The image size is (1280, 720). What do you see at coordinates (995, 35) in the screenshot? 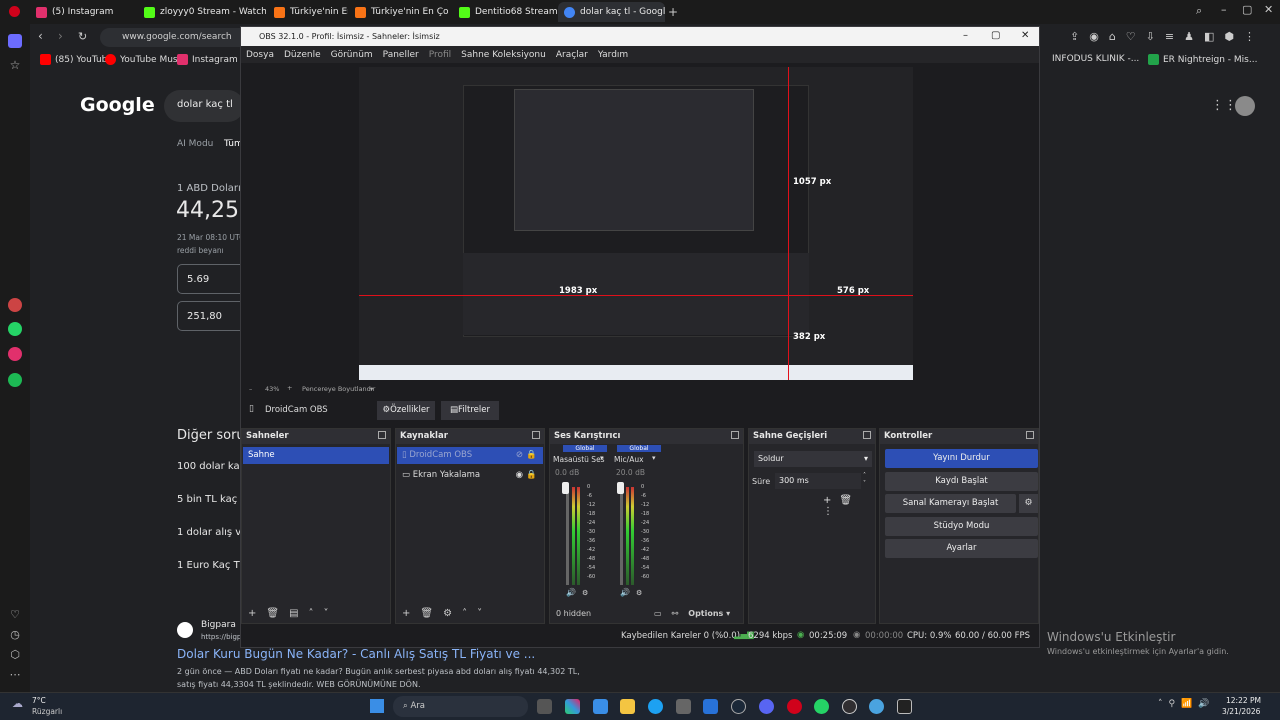
I see `obs-maximize-icon: ▢` at bounding box center [995, 35].